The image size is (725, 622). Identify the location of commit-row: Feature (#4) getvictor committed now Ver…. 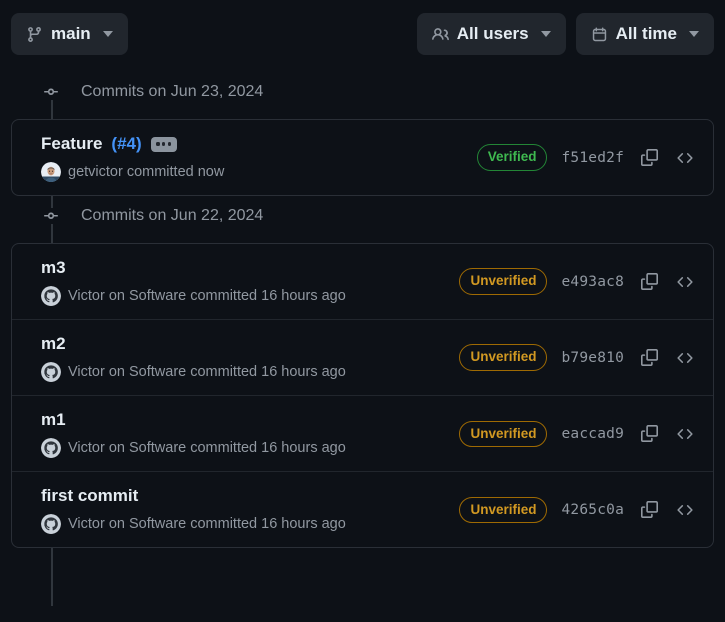
(362, 157).